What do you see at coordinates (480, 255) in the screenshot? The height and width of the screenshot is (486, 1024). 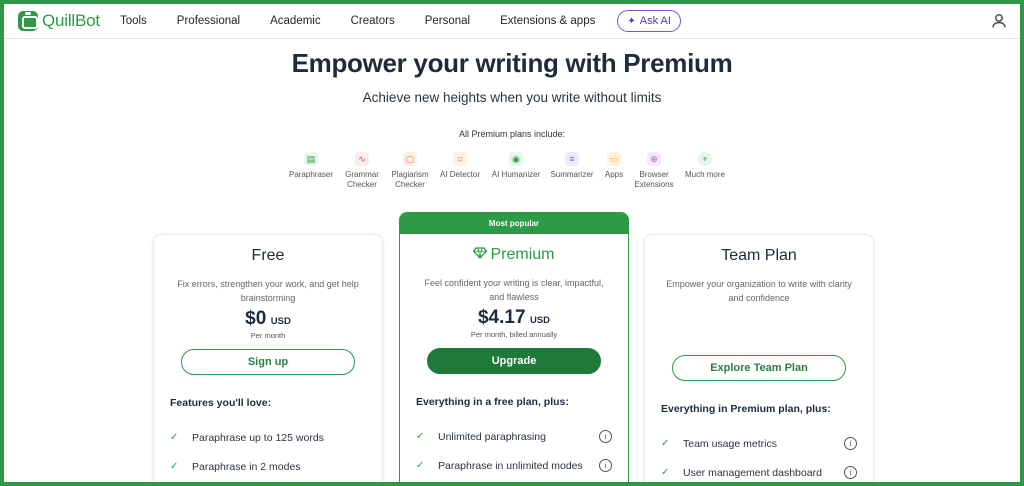 I see `diamond-icon` at bounding box center [480, 255].